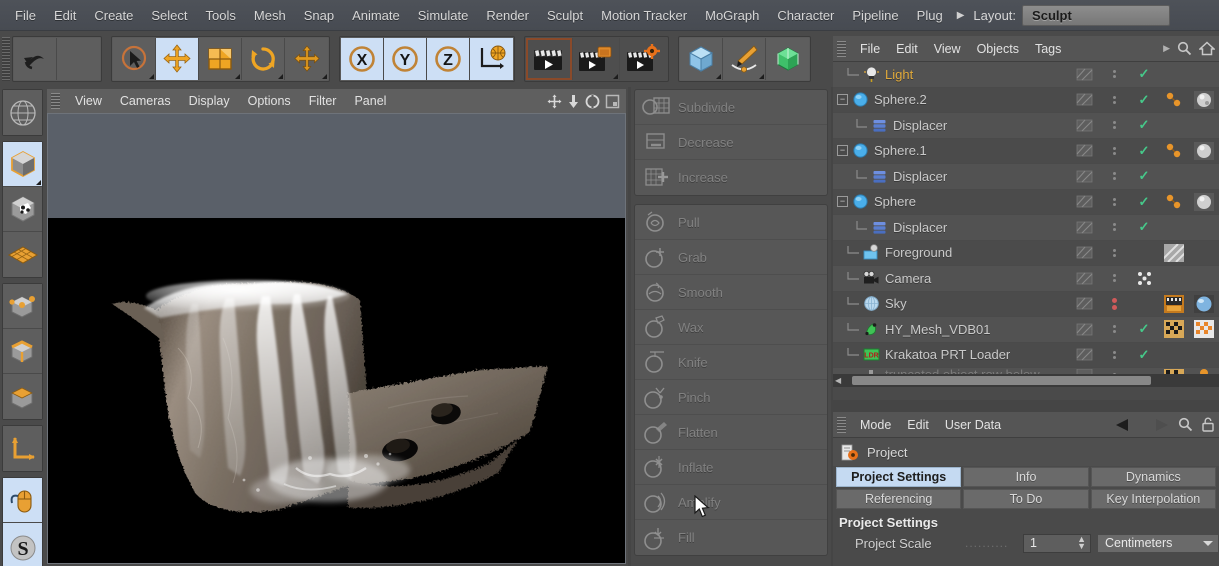 The height and width of the screenshot is (566, 1219). I want to click on redo-button, so click(78, 59).